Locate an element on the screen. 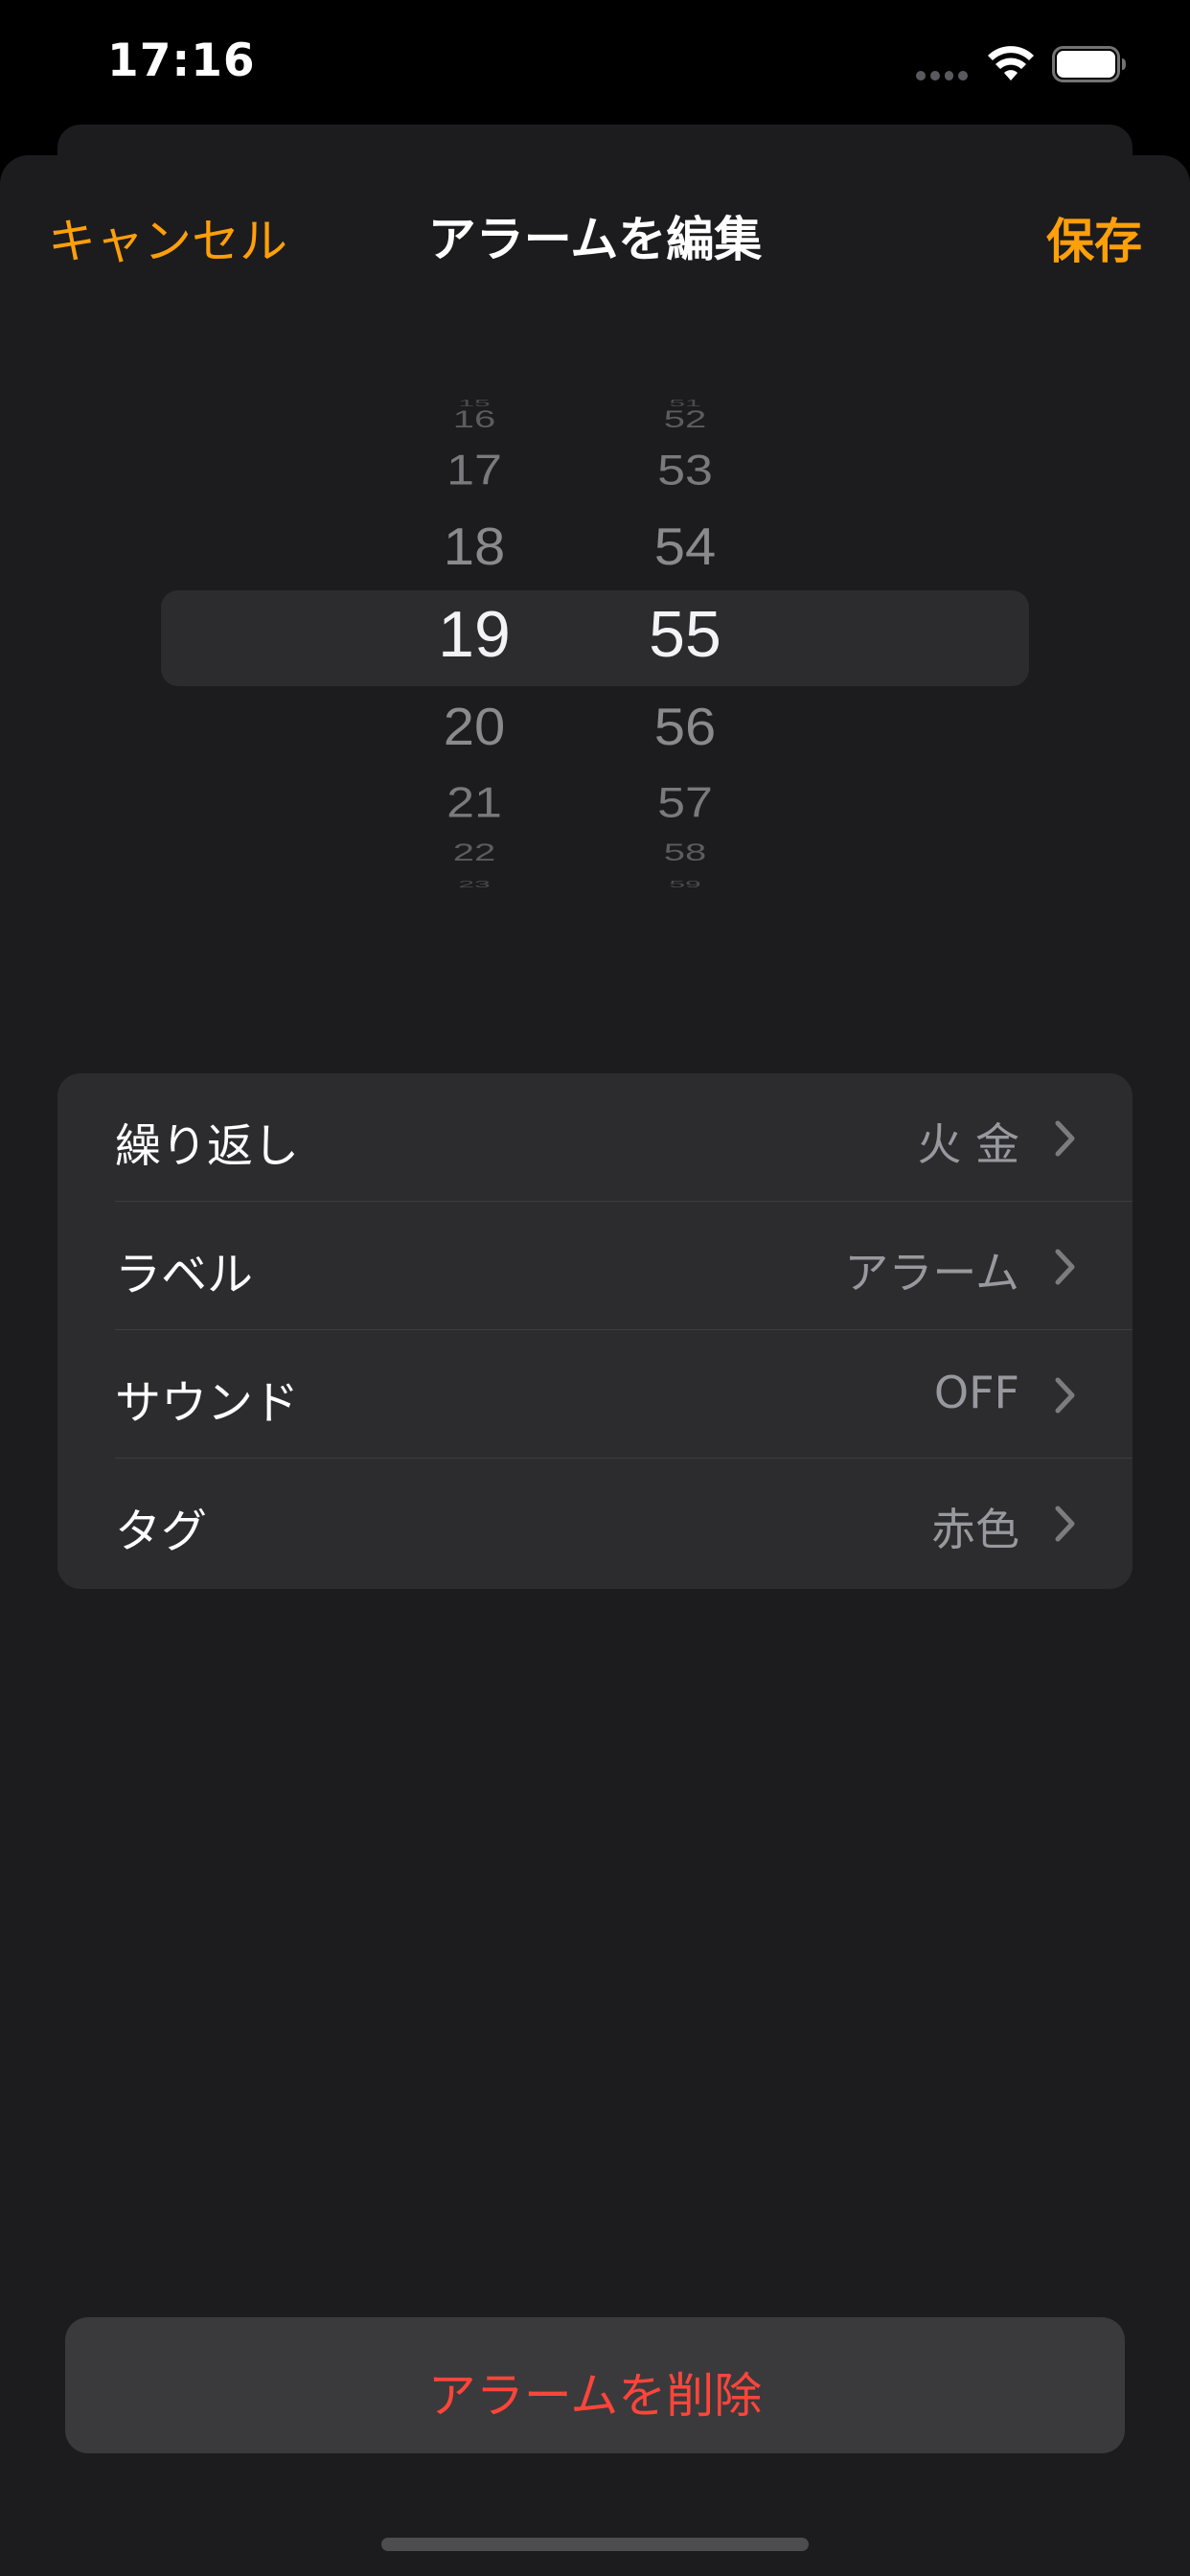 The image size is (1190, 2576). wifi-icon is located at coordinates (1011, 63).